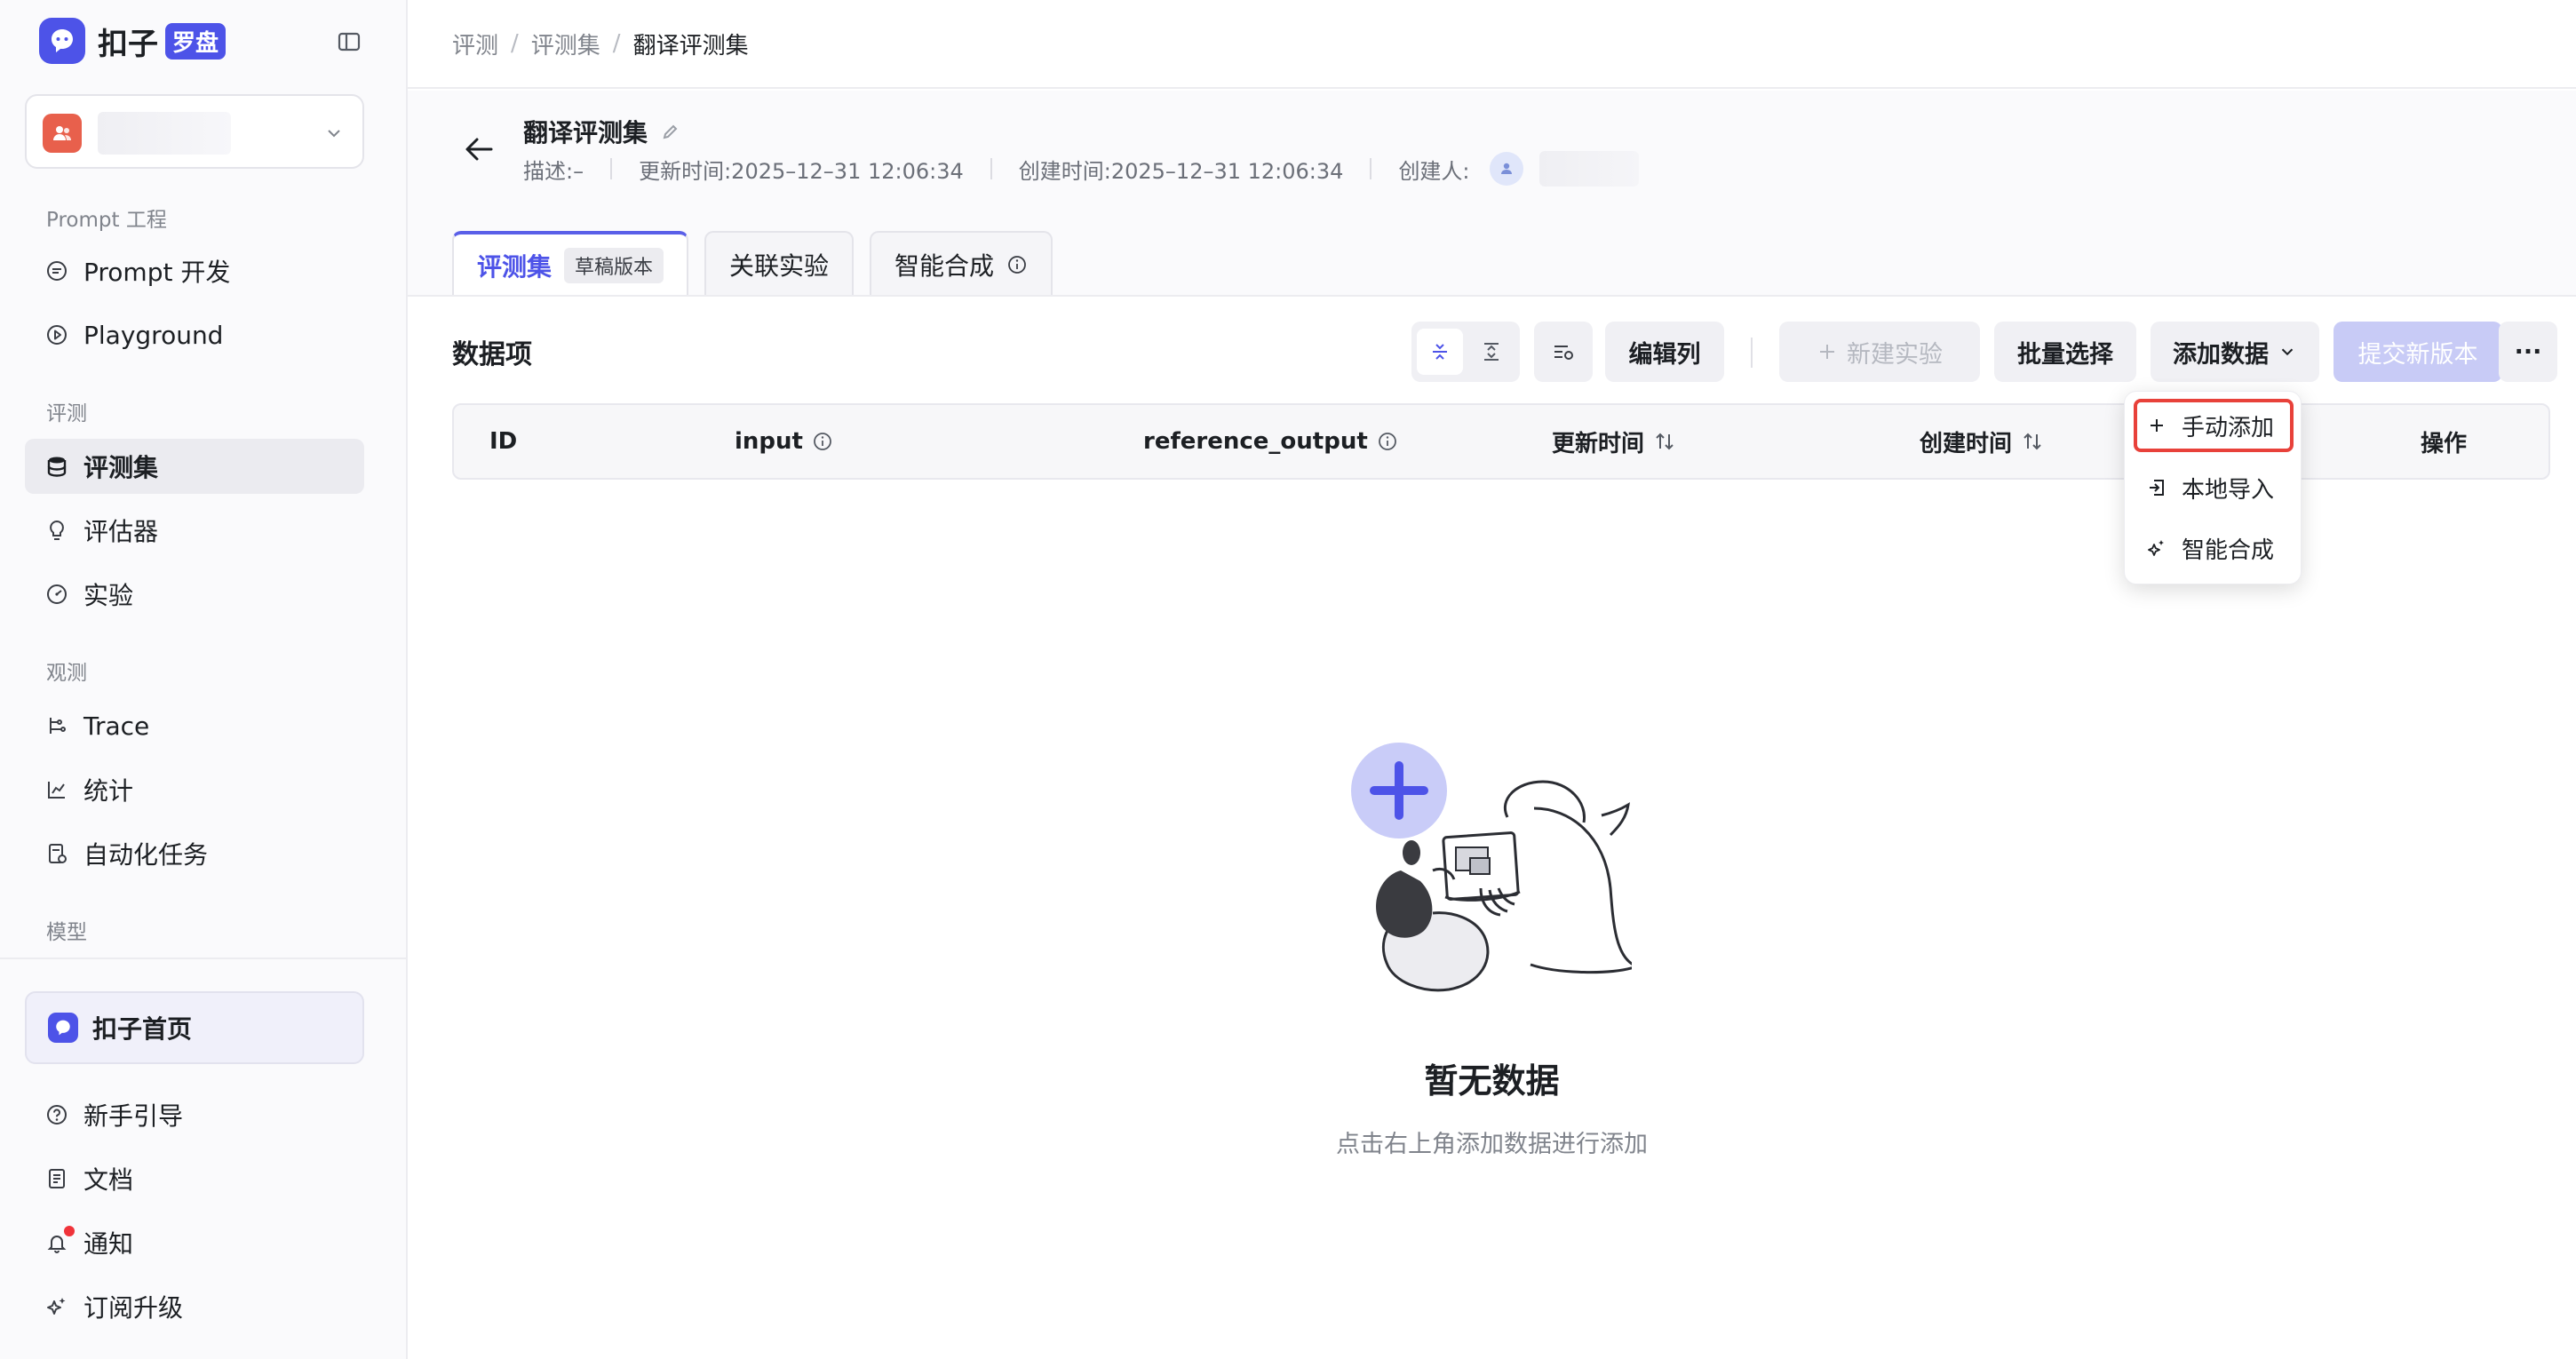 This screenshot has height=1359, width=2576. Describe the element at coordinates (670, 131) in the screenshot. I see `edit-pencil-icon` at that location.